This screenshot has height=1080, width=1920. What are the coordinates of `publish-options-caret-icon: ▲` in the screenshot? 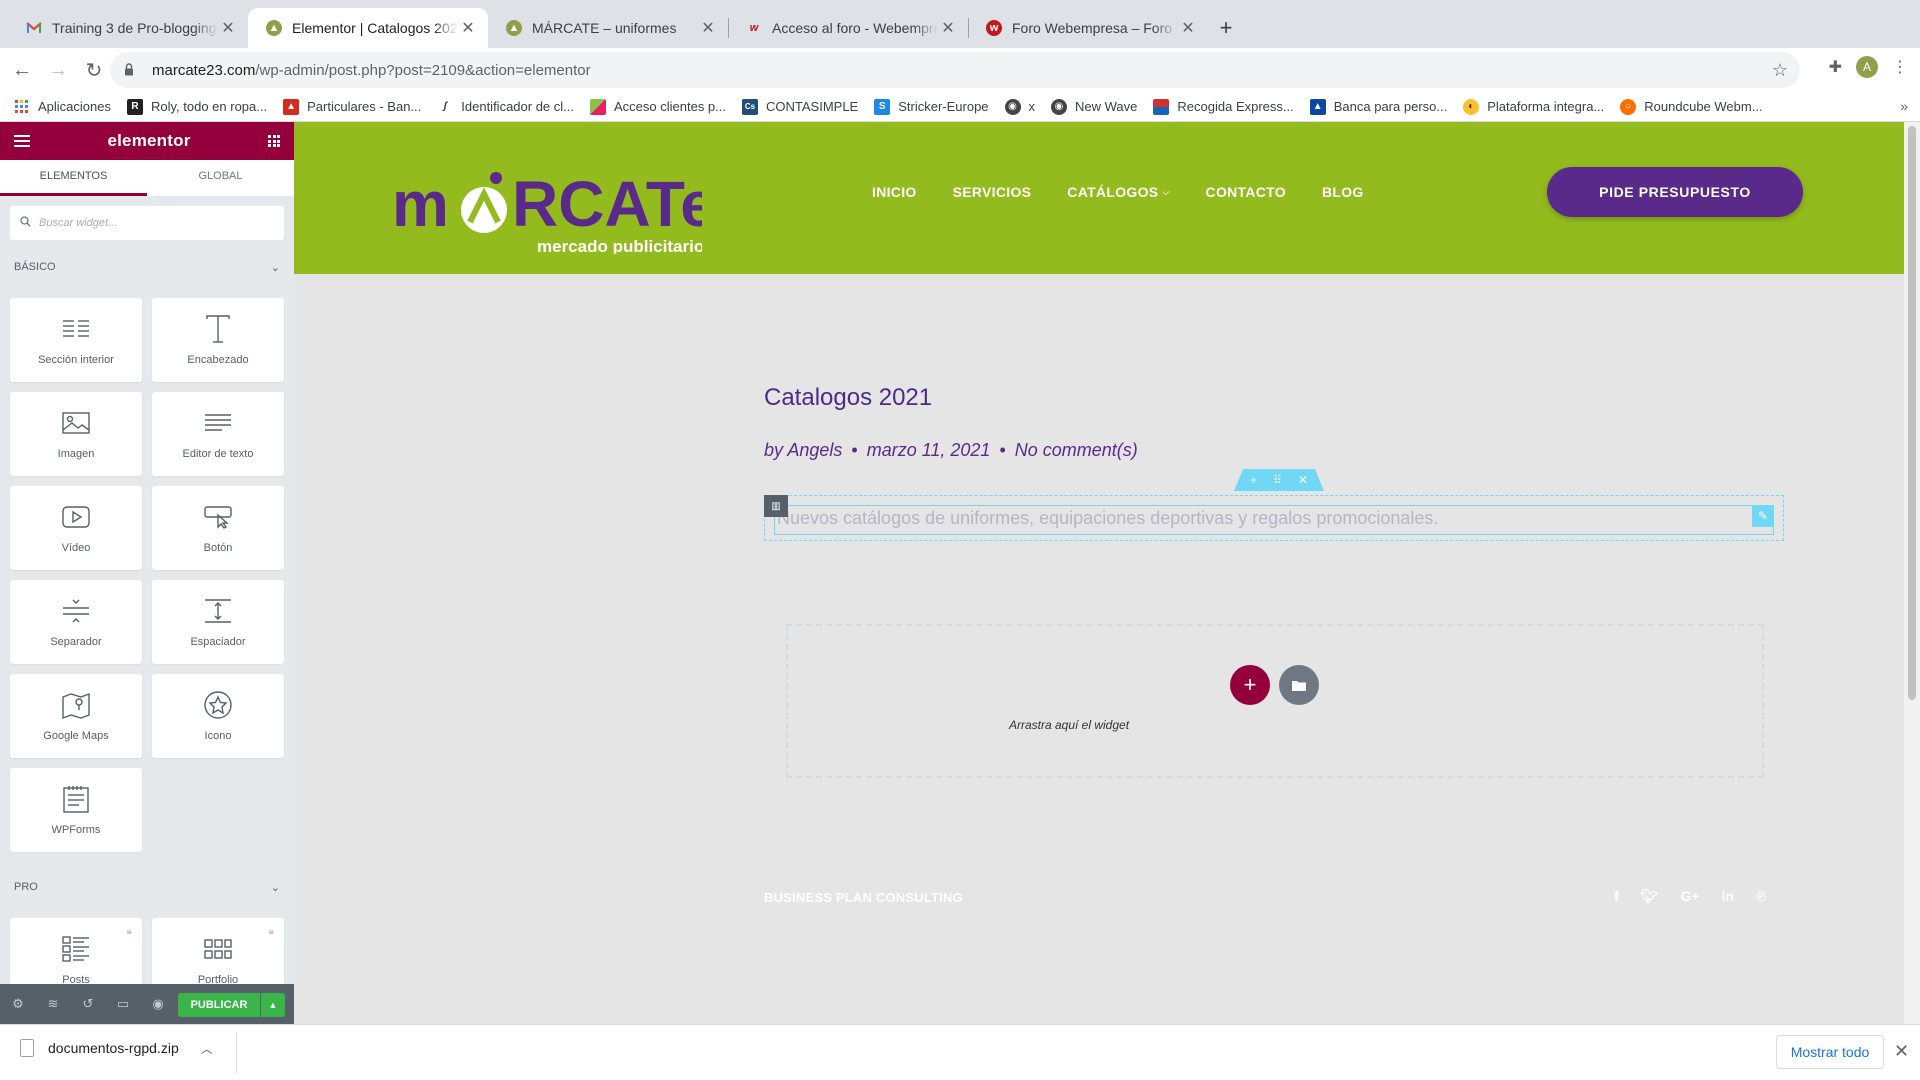 It's located at (273, 1005).